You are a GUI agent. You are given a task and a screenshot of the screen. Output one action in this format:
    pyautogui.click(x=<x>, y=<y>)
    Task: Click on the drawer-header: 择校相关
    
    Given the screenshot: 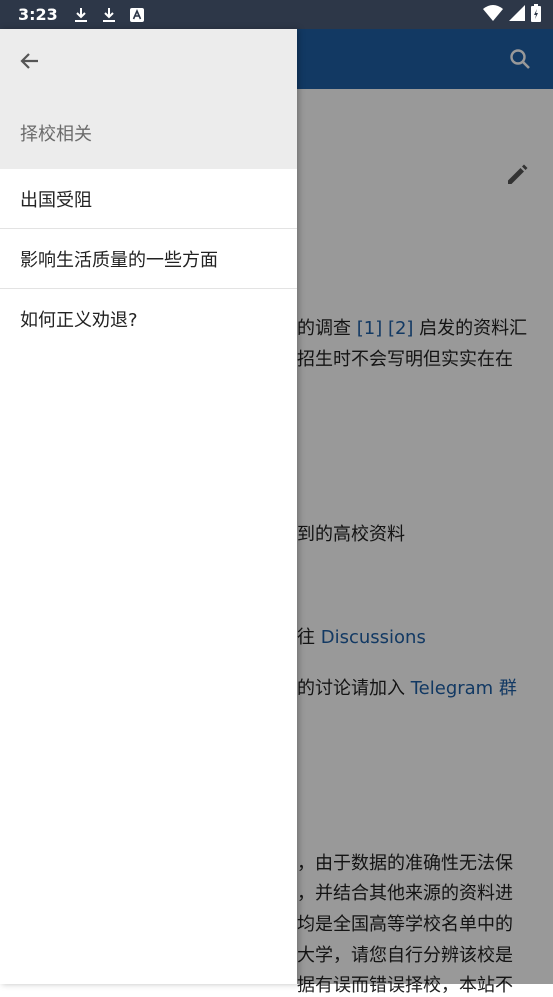 What is the action you would take?
    pyautogui.click(x=148, y=99)
    